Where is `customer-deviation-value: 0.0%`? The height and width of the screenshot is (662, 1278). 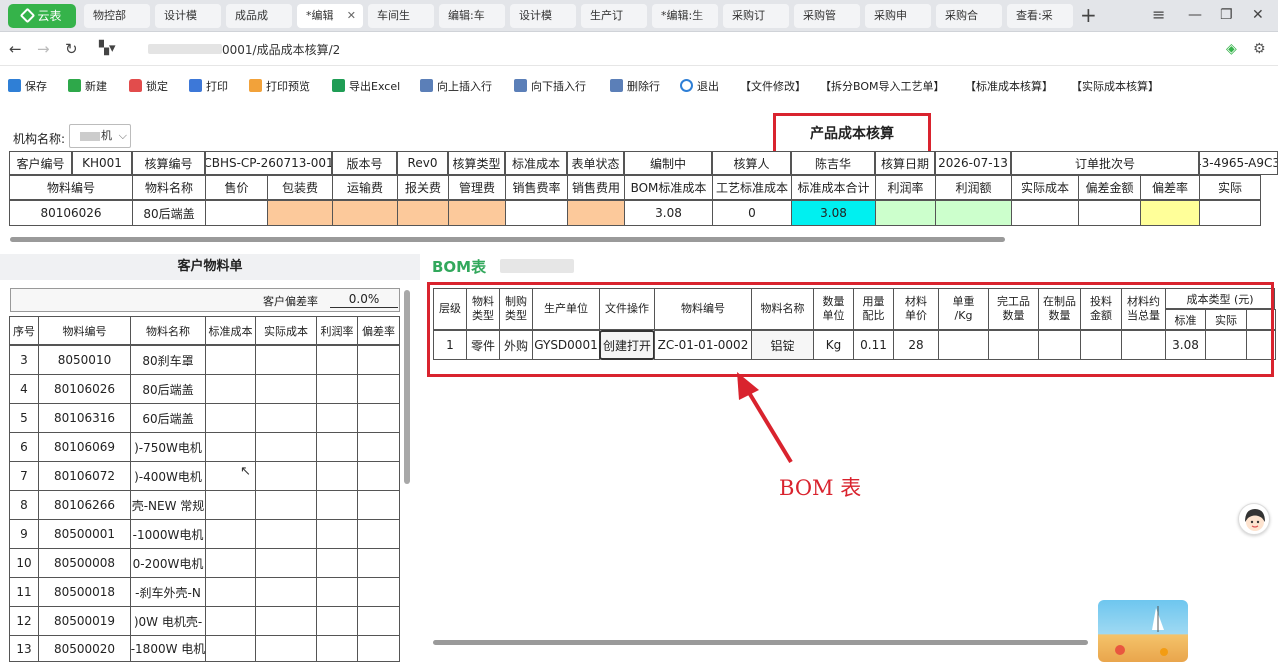 customer-deviation-value: 0.0% is located at coordinates (364, 299).